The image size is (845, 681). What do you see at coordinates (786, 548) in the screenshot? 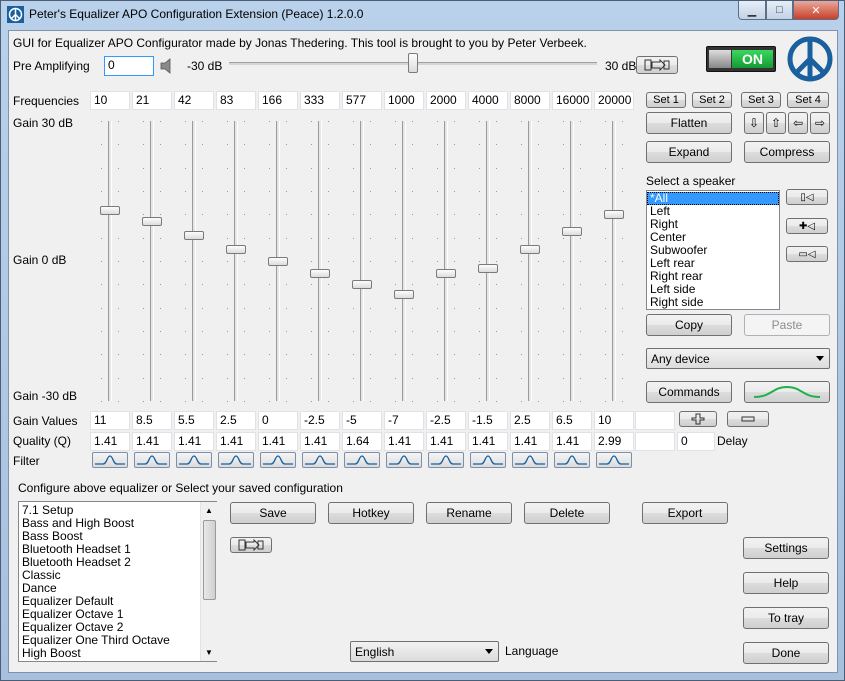
I see `settings-button: Settings` at bounding box center [786, 548].